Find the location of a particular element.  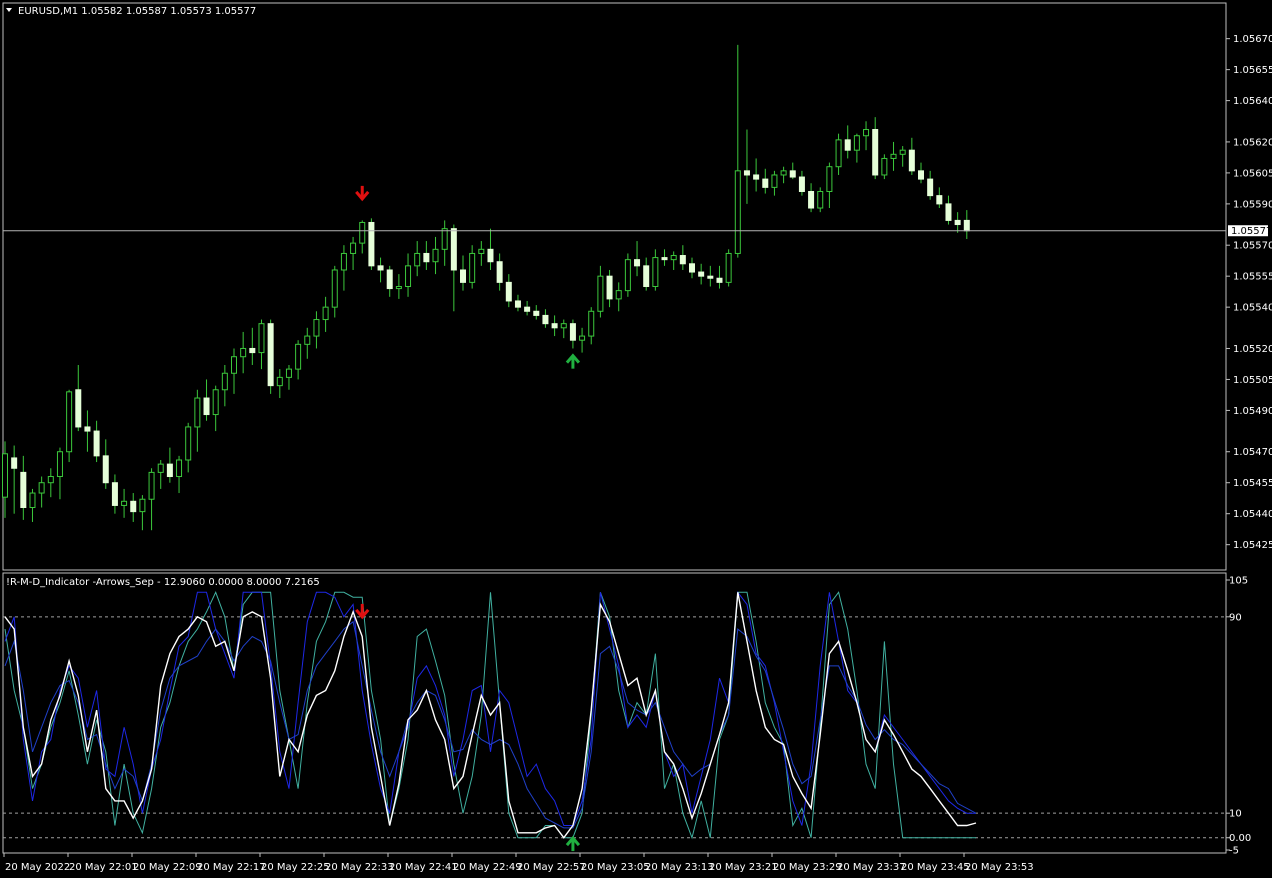

price-tick-label: 1.05590 is located at coordinates (1252, 204).